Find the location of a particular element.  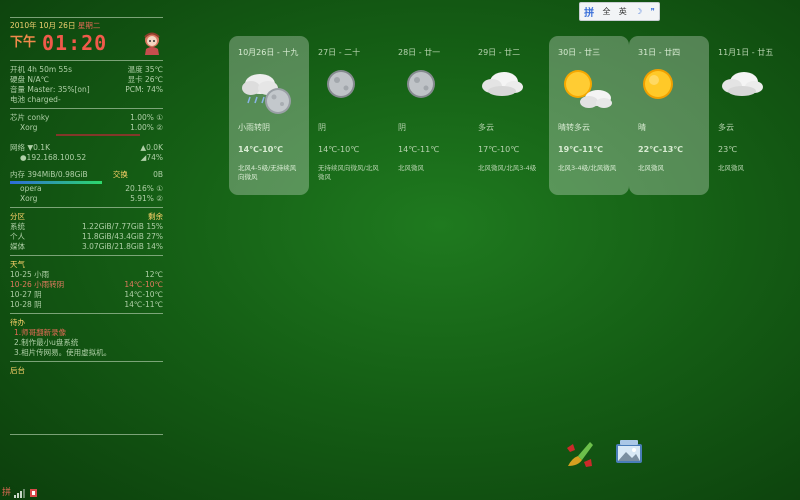

forecast-temp: 14℃-10℃ is located at coordinates (260, 149).